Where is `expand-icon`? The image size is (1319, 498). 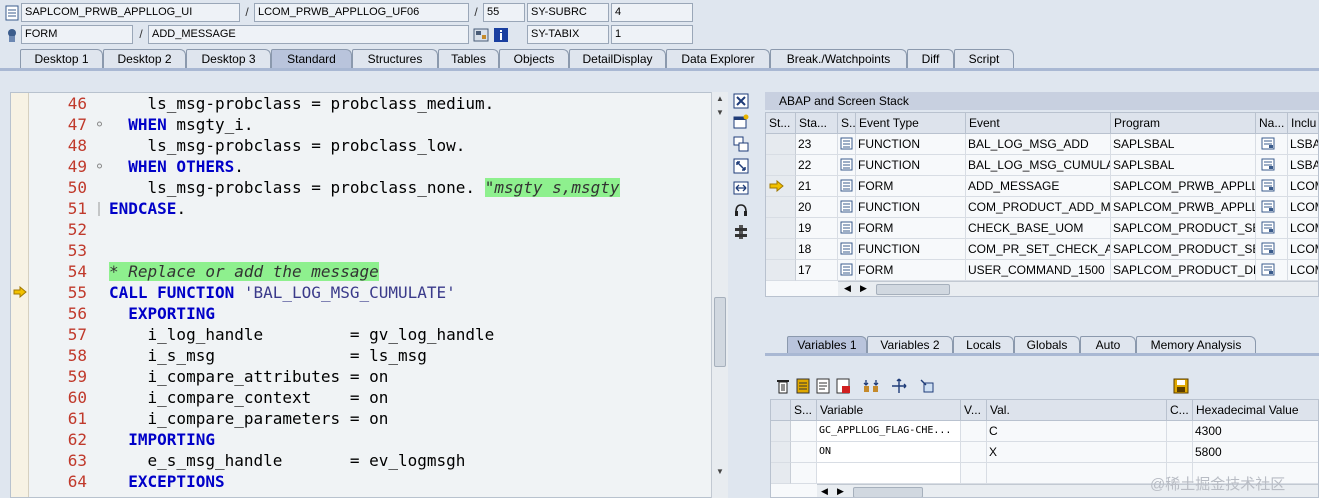 expand-icon is located at coordinates (871, 386).